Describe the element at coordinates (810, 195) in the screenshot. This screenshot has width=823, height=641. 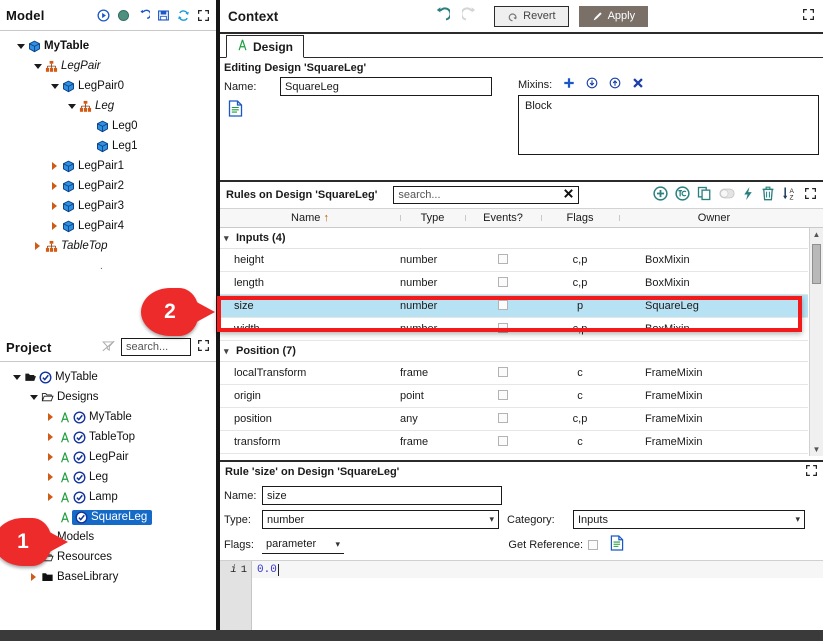
I see `rules-expand-icon` at that location.